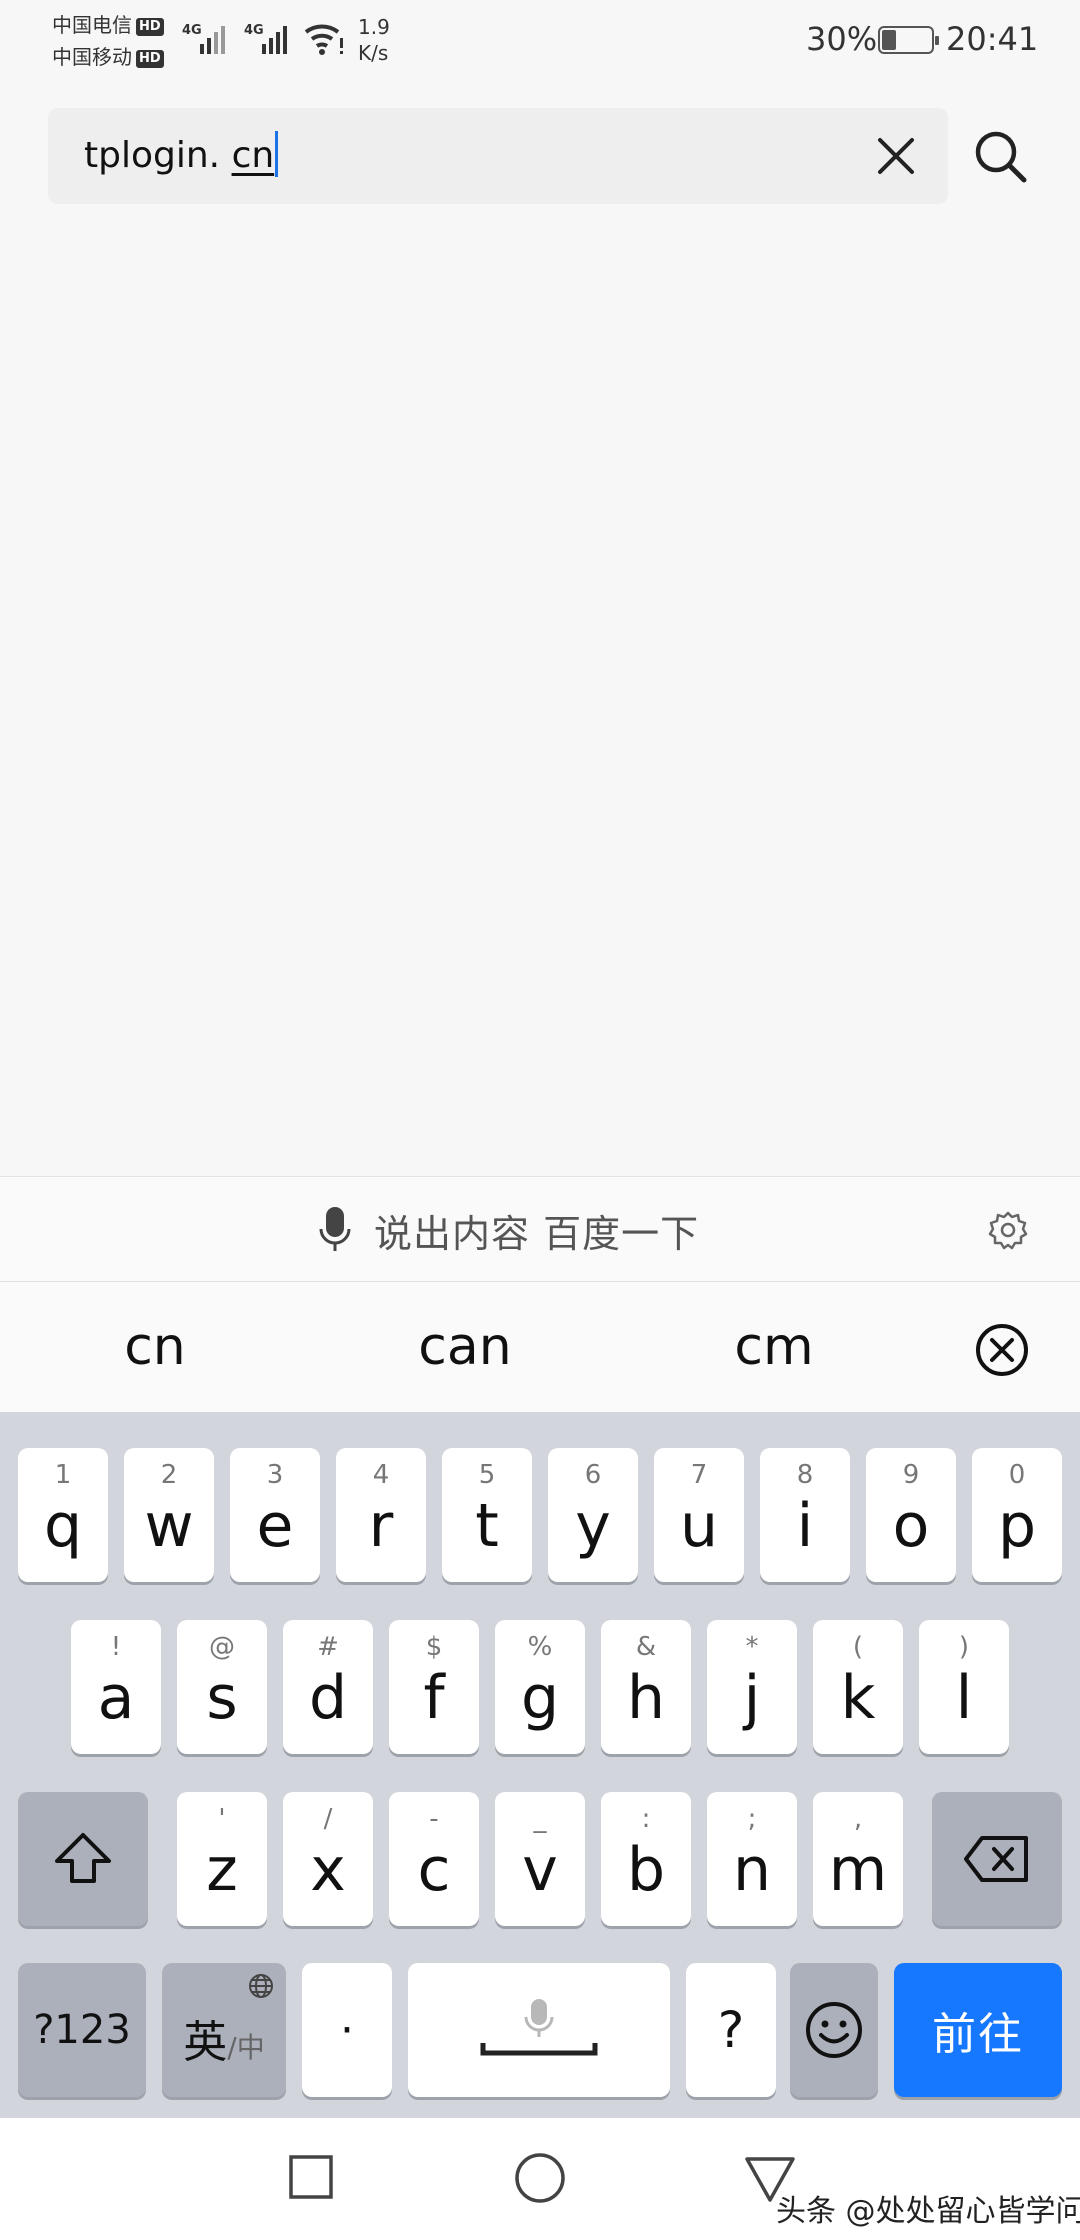 This screenshot has height=2240, width=1080. I want to click on lang-sub-label: /中, so click(246, 2047).